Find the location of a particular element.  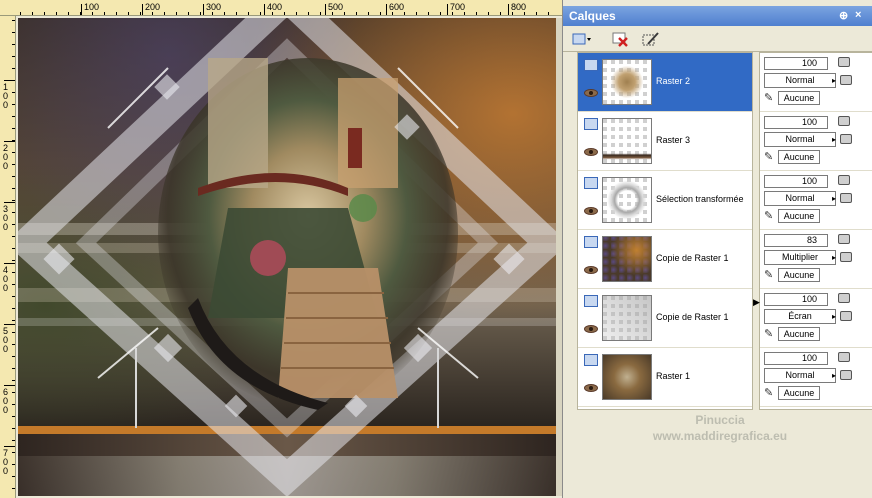

blend-mode-value: Multiplier is located at coordinates (799, 257).